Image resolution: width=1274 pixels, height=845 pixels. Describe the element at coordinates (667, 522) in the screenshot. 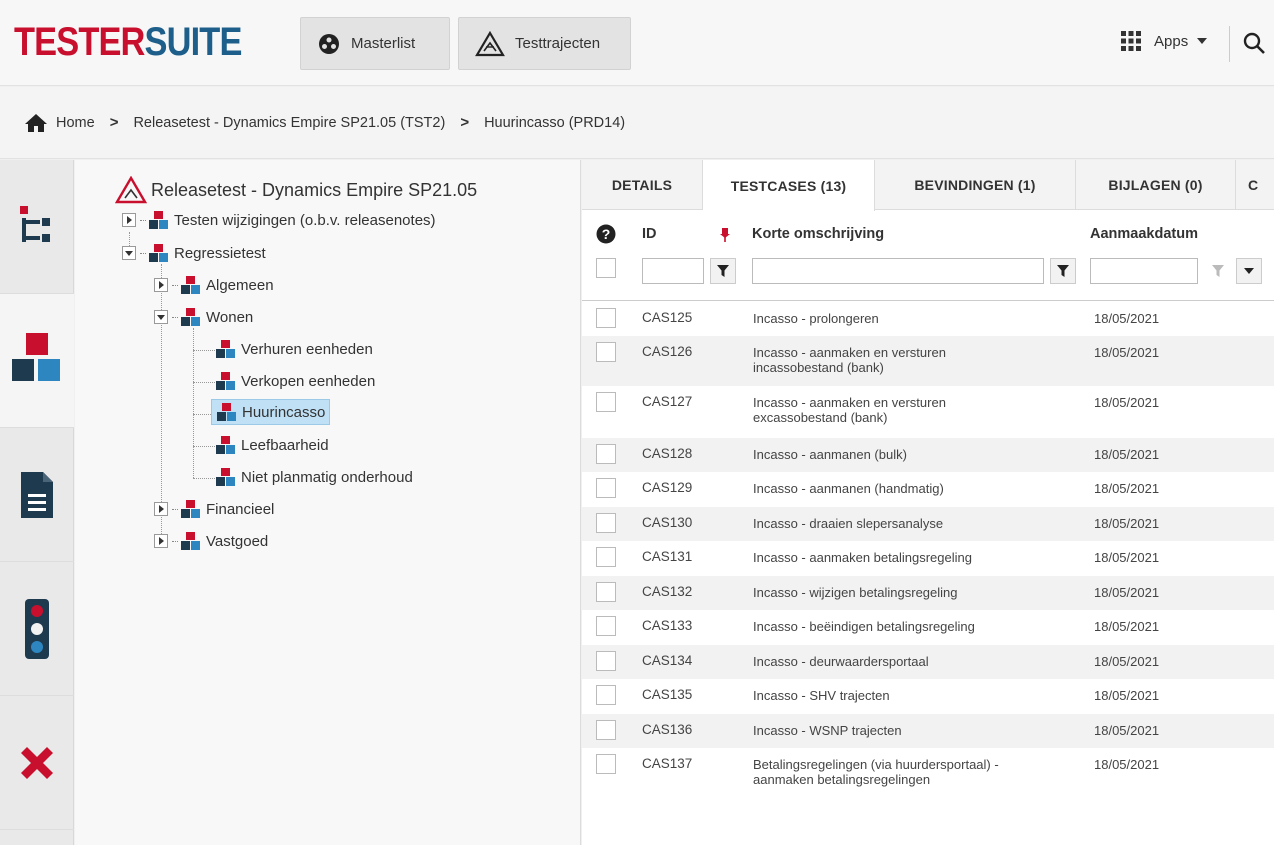

I see `testcase-id: CAS130` at that location.